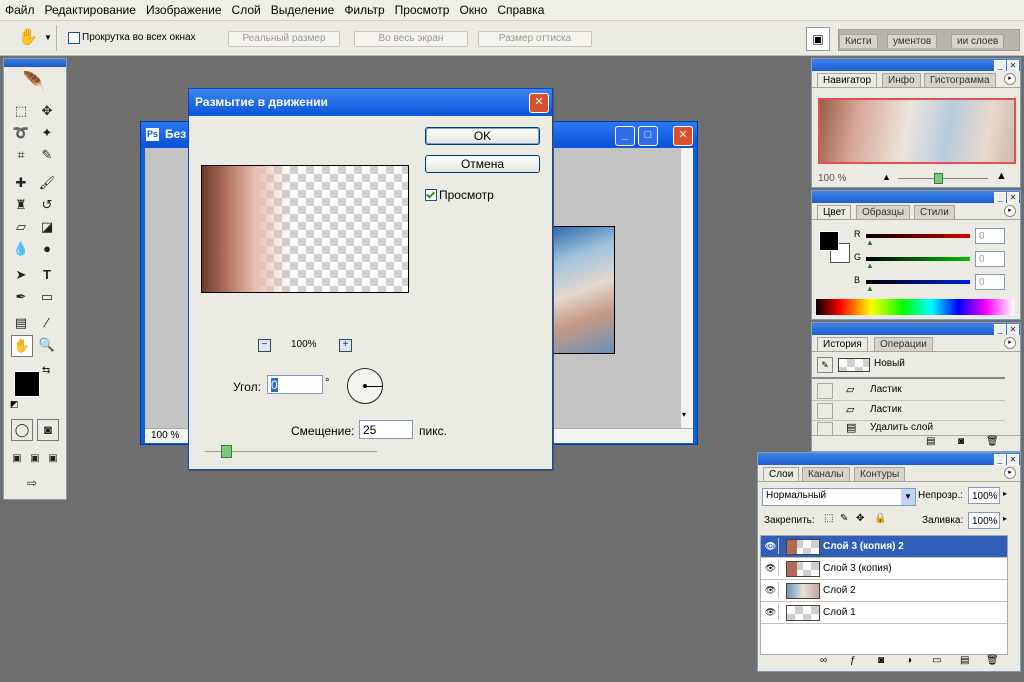  Describe the element at coordinates (17, 459) in the screenshot. I see `screen-mode-standard-icon: ▣` at that location.